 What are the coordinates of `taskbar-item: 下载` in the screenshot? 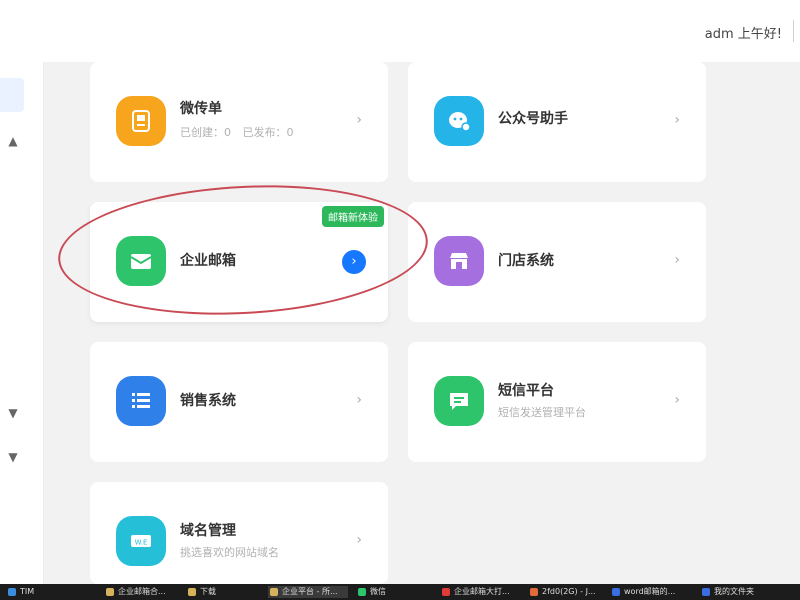 It's located at (221, 592).